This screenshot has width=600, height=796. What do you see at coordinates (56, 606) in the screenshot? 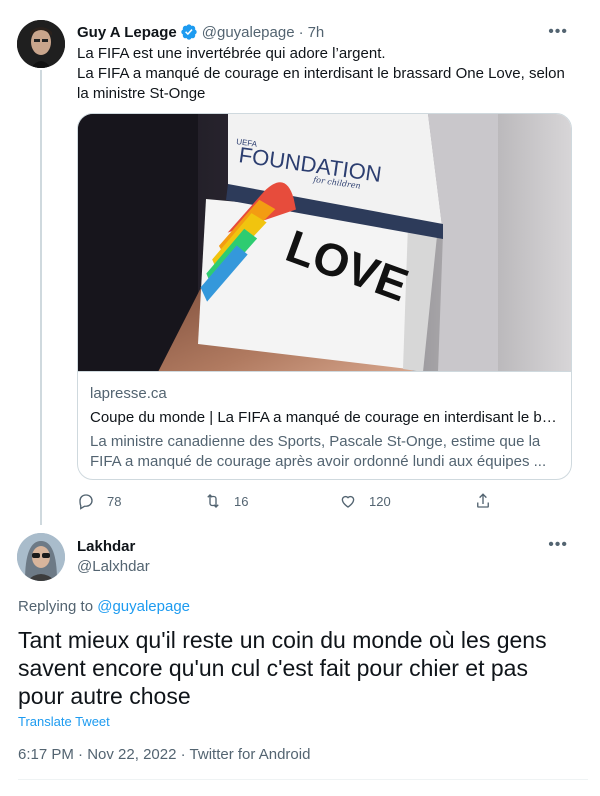
I see `replying-to-label: Replying to` at bounding box center [56, 606].